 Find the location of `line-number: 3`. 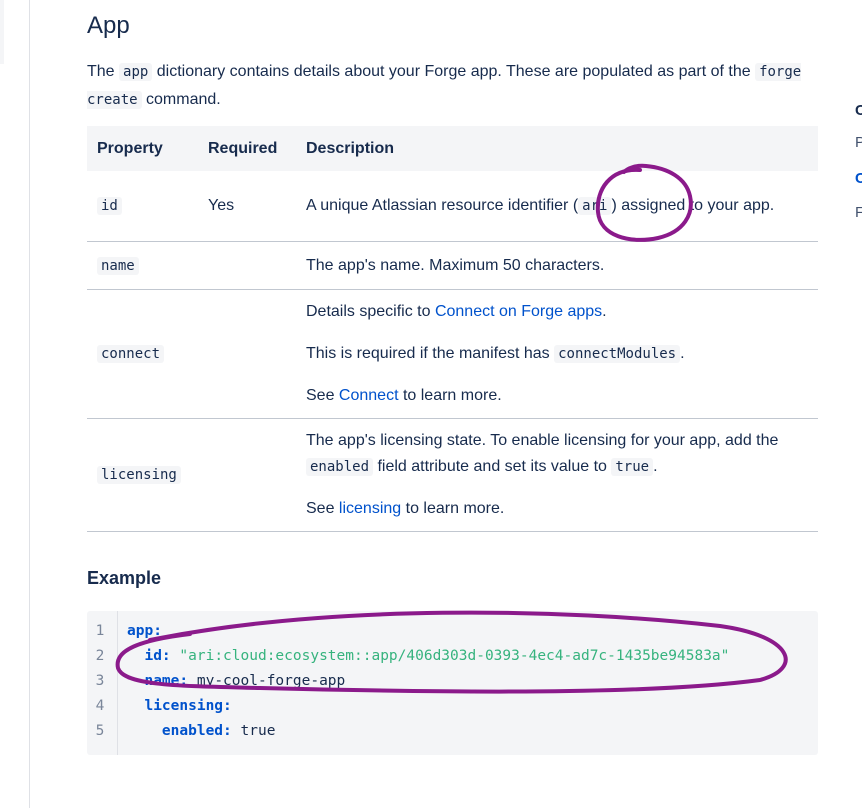

line-number: 3 is located at coordinates (100, 681).